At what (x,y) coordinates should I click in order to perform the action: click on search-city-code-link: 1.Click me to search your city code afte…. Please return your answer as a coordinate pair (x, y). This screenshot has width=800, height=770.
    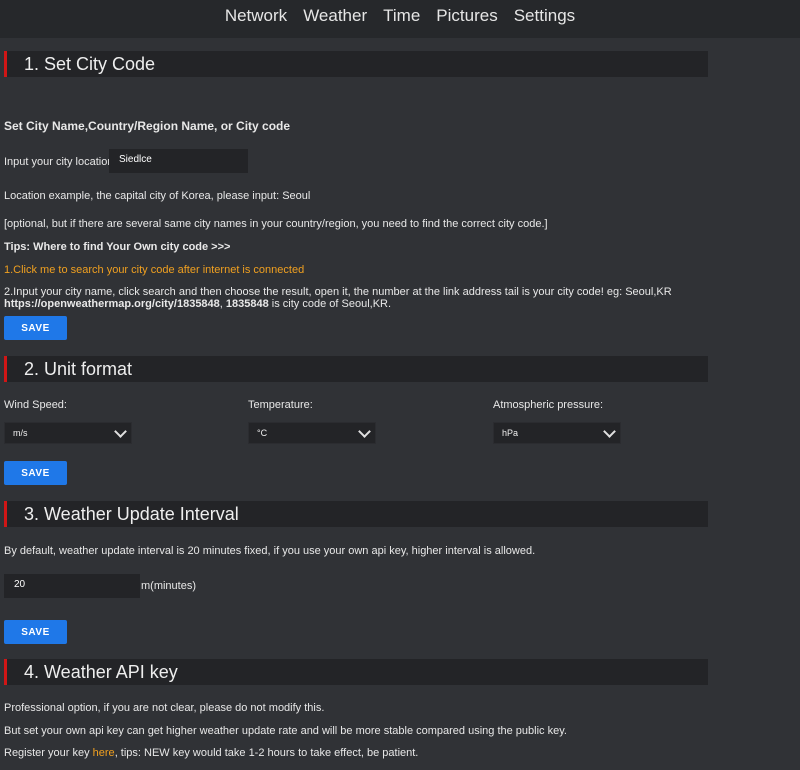
    Looking at the image, I should click on (154, 270).